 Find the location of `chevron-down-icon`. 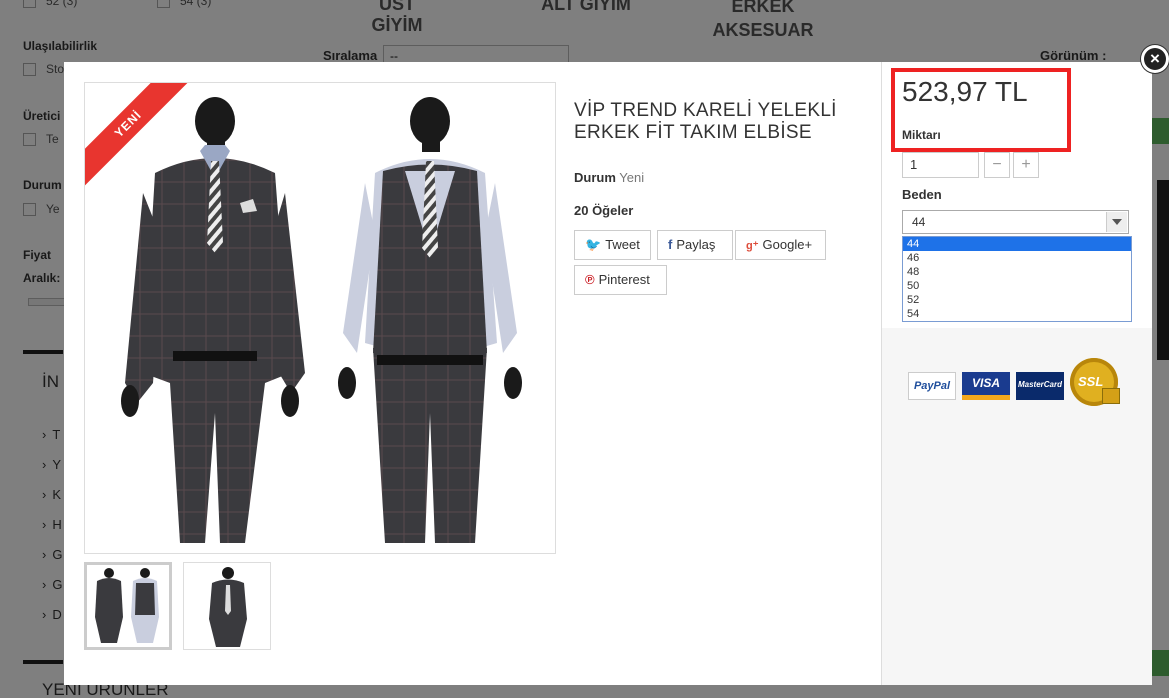

chevron-down-icon is located at coordinates (1116, 222).